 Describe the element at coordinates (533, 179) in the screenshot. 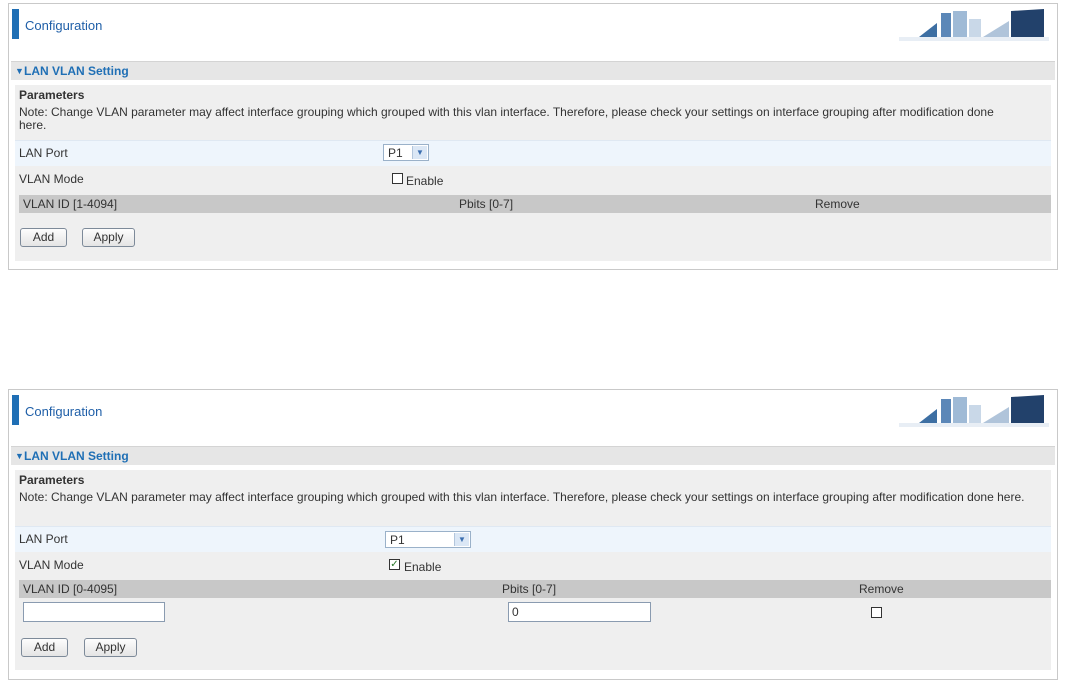

I see `vlan-mode-row: VLAN Mode Enable` at that location.